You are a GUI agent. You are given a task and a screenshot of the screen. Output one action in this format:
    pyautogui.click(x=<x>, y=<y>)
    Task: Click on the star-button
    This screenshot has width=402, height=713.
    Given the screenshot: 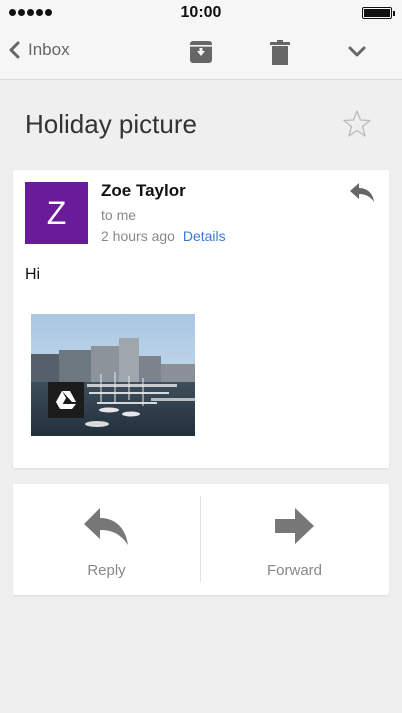 What is the action you would take?
    pyautogui.click(x=357, y=126)
    